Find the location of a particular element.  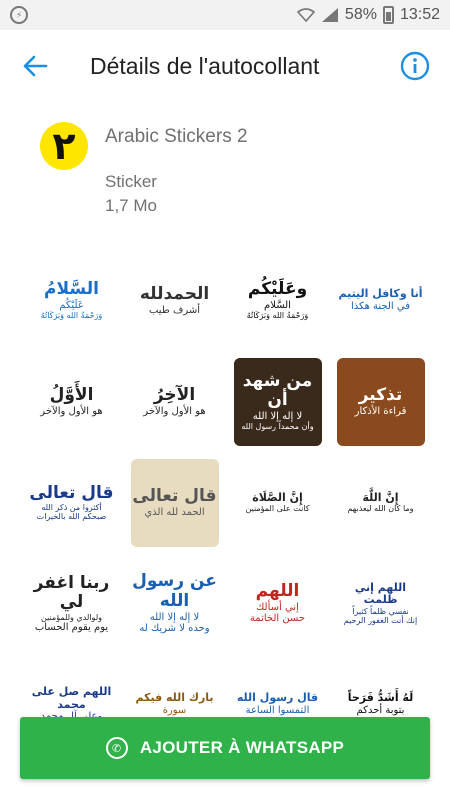

sticker-item: الحمدلله أشرف طيب is located at coordinates (174, 300).